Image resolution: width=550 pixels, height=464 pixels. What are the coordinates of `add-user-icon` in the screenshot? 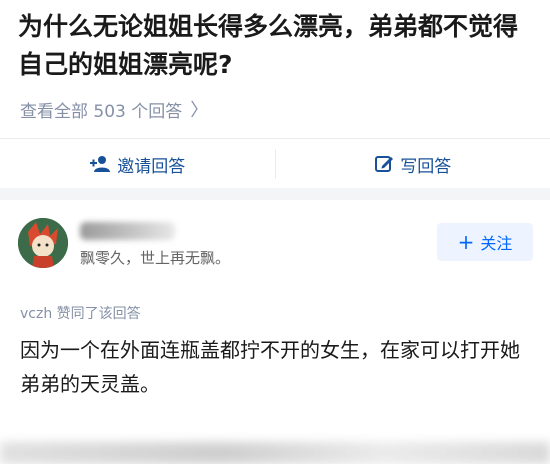 It's located at (100, 164).